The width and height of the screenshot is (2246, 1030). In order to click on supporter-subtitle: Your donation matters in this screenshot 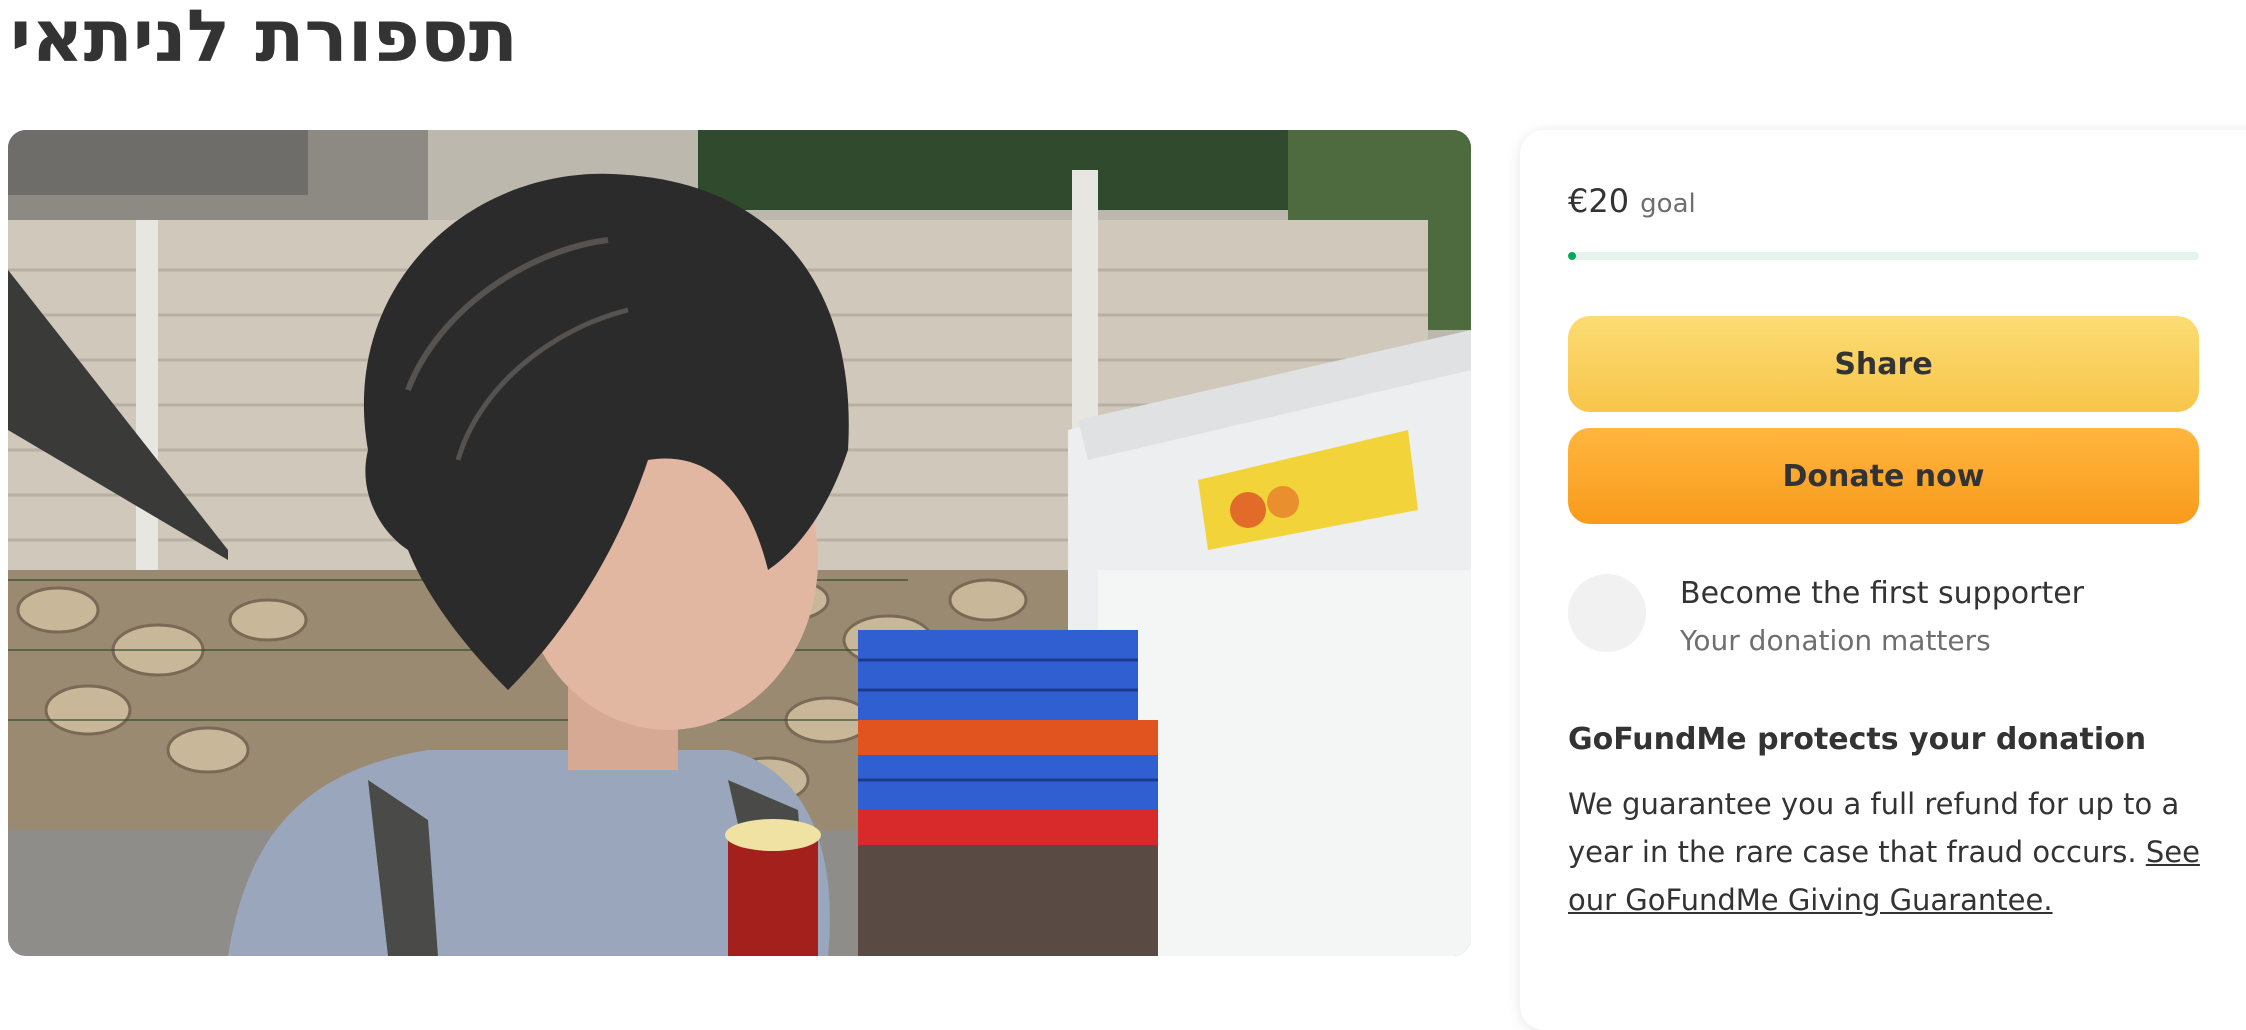, I will do `click(1835, 640)`.